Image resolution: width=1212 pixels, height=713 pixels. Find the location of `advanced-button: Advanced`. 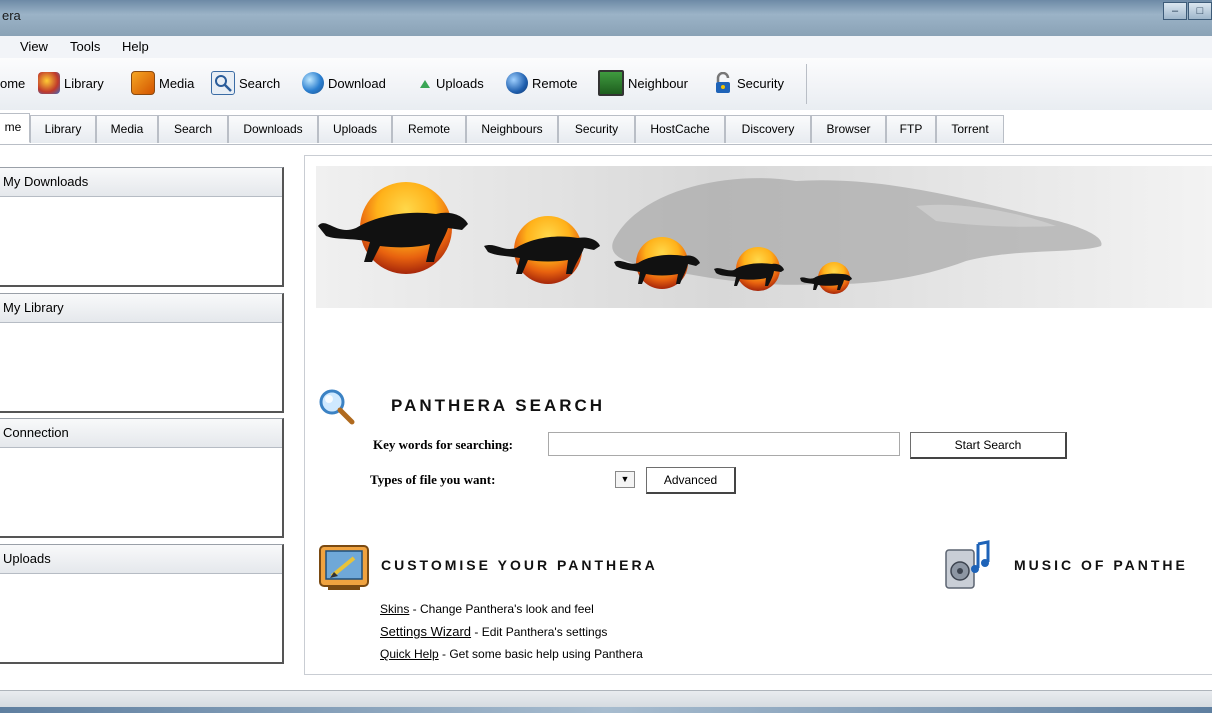

advanced-button: Advanced is located at coordinates (691, 480).